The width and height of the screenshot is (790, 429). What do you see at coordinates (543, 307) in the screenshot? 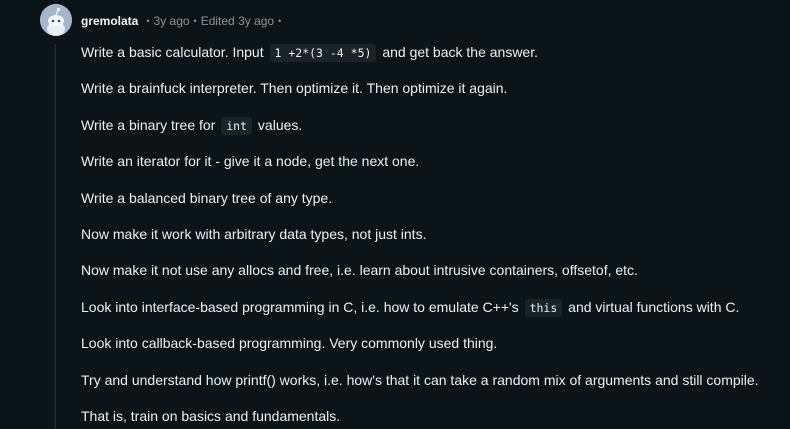
I see `inline-code: this` at bounding box center [543, 307].